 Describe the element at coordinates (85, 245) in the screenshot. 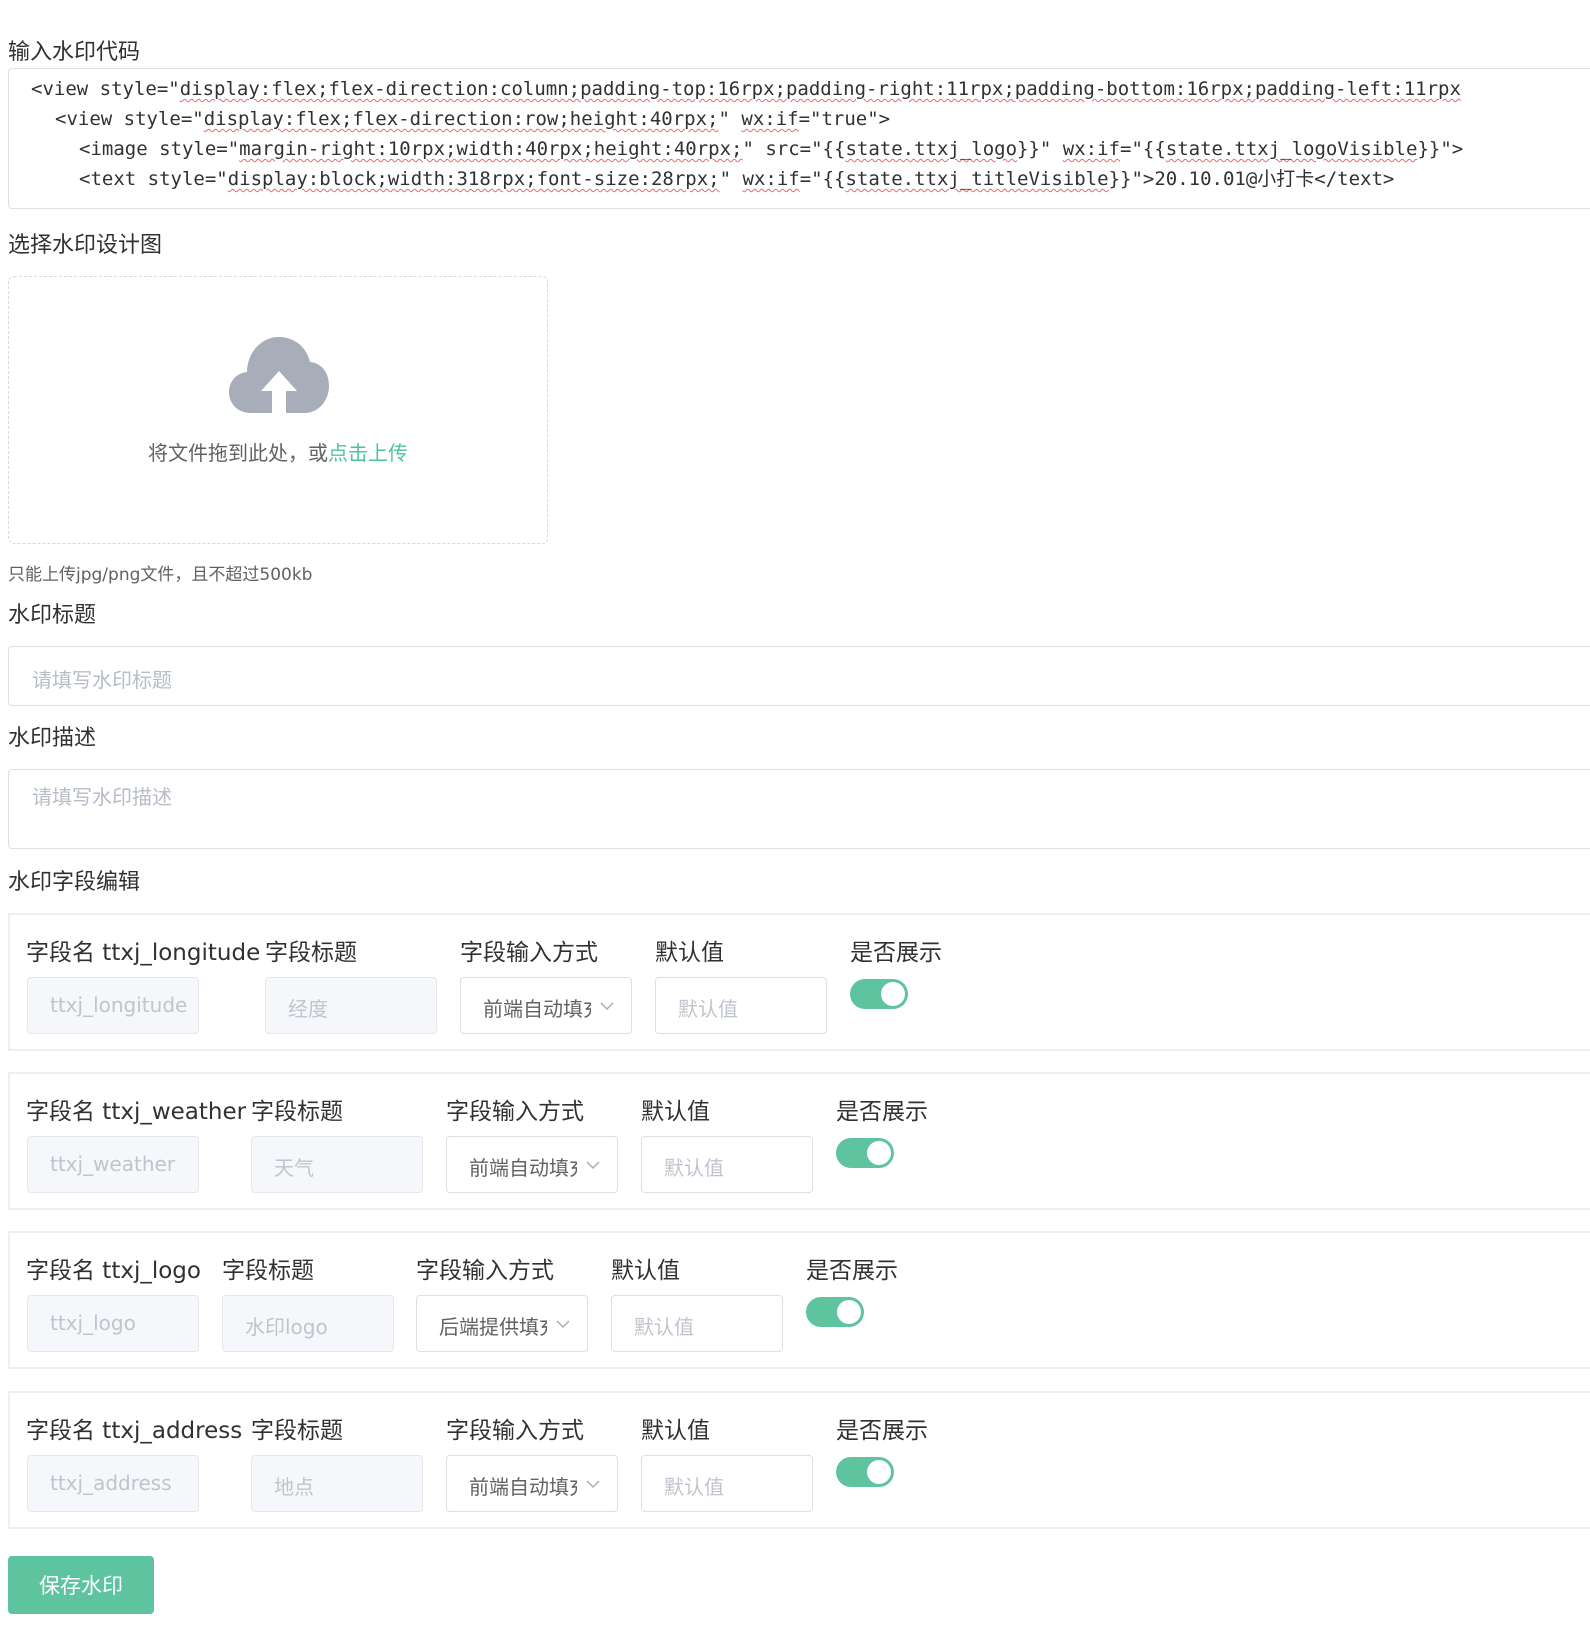

I see `design-label: 选择水印设计图` at that location.